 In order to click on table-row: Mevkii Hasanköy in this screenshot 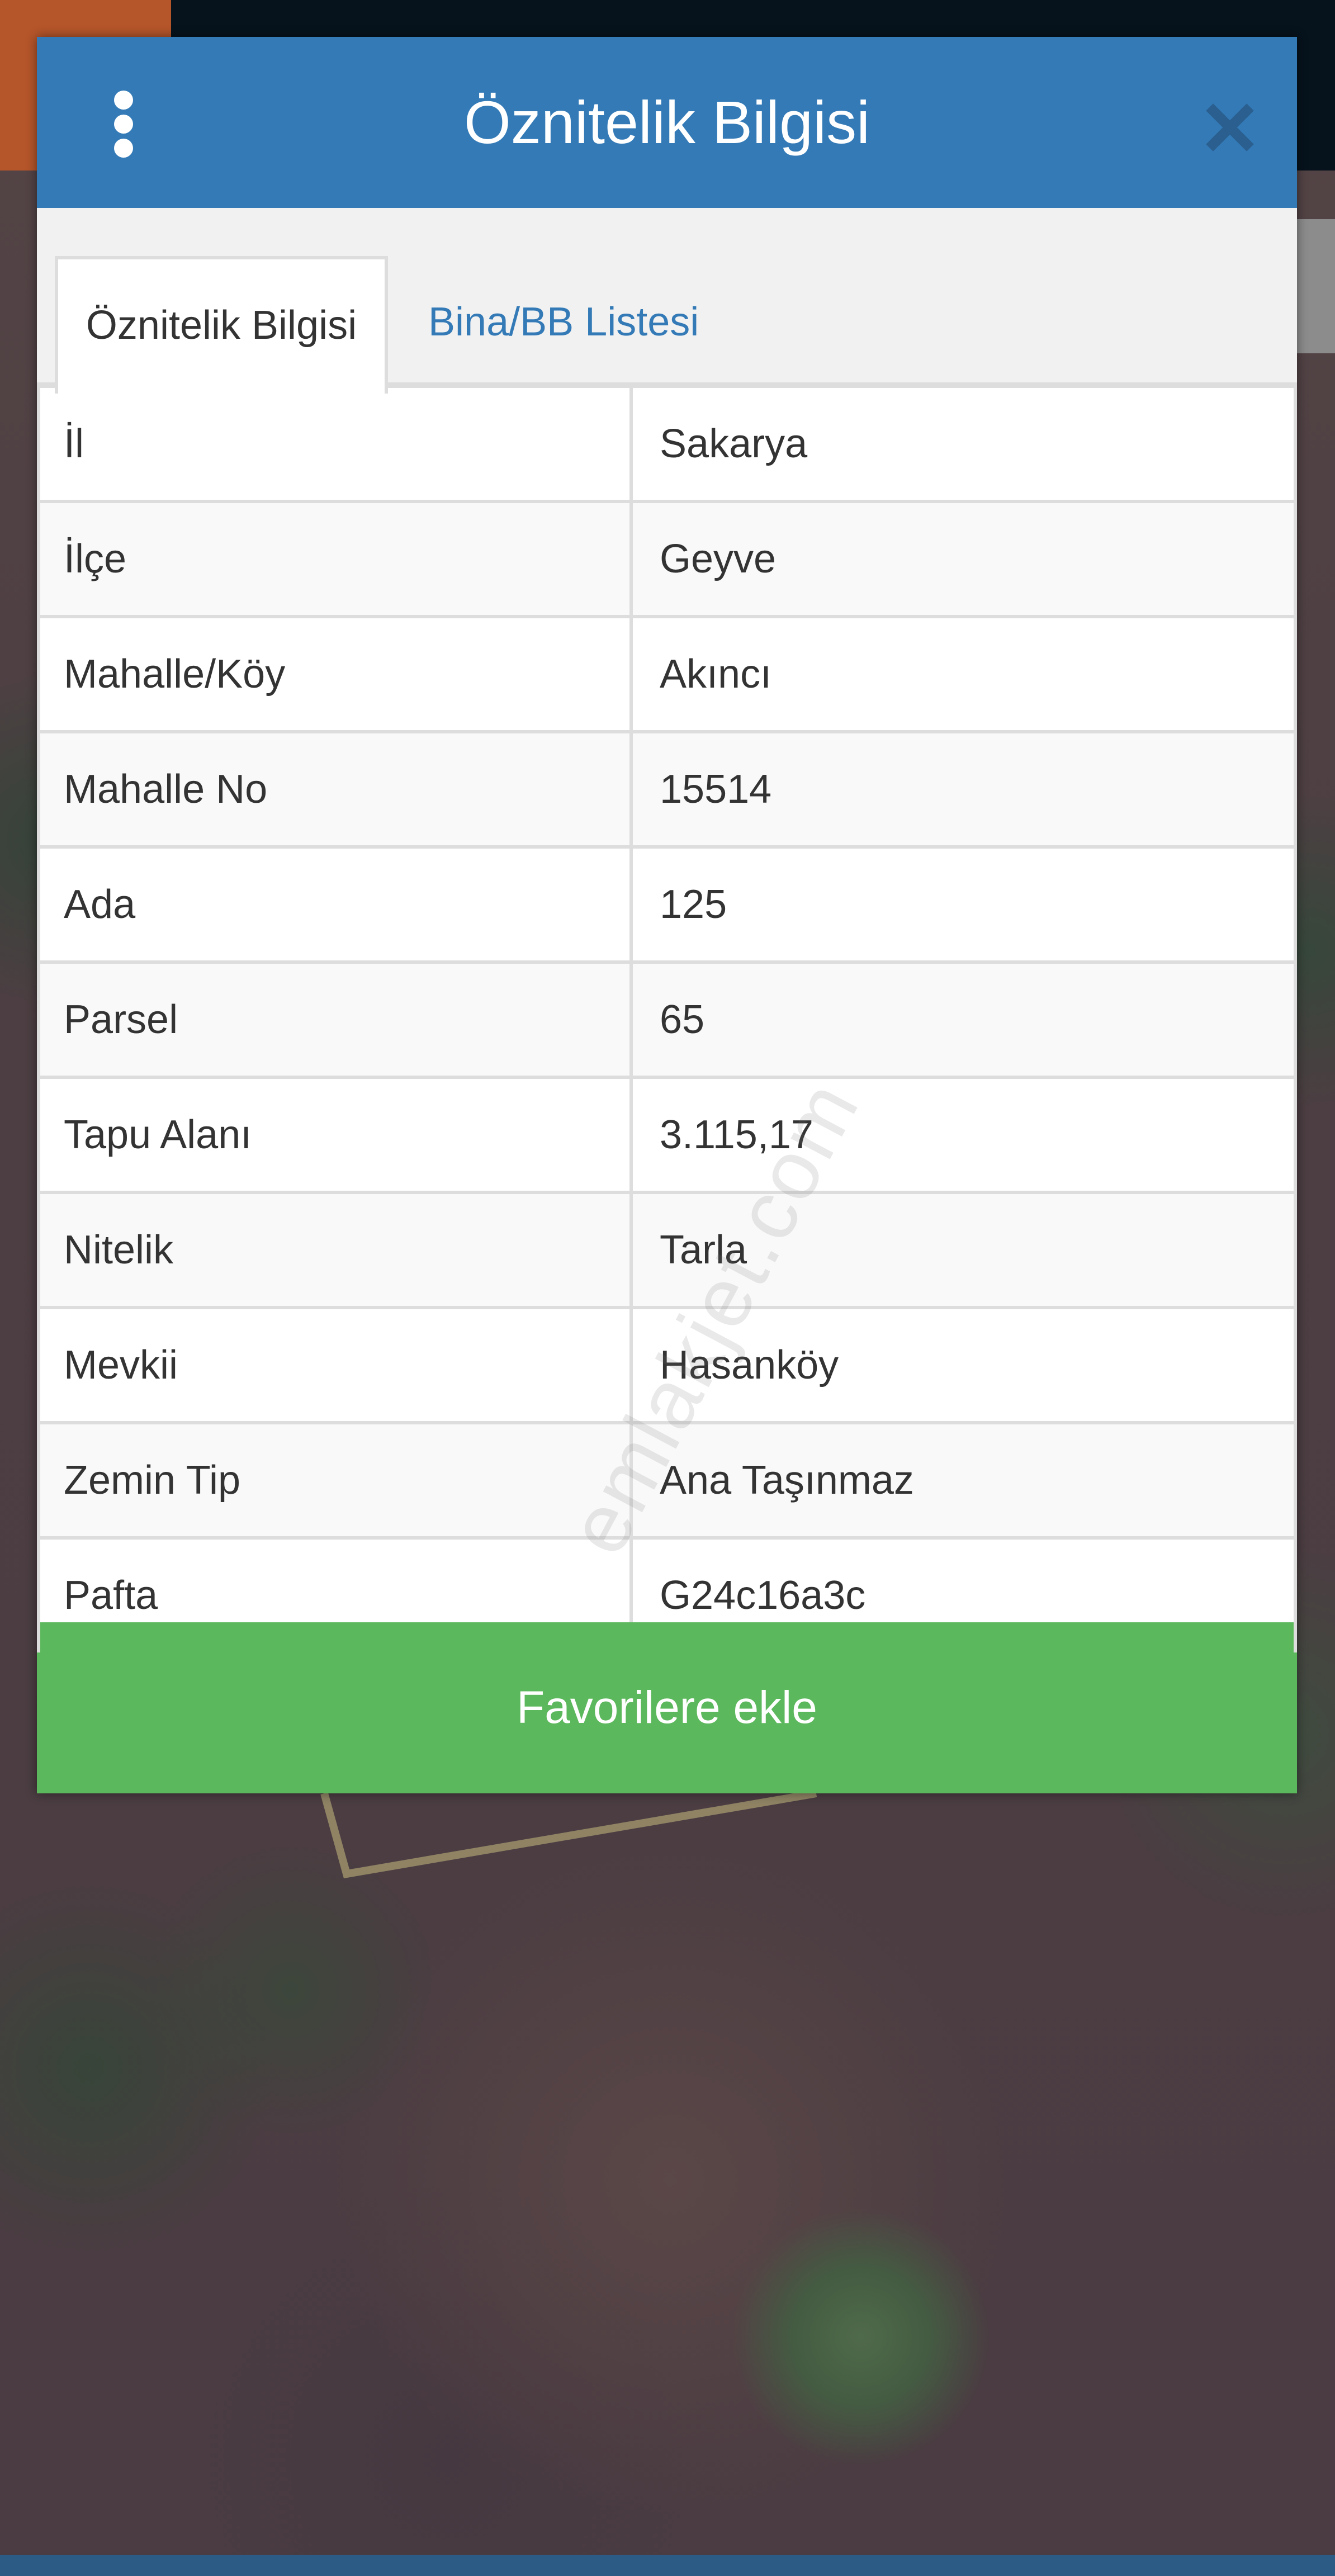, I will do `click(667, 1366)`.